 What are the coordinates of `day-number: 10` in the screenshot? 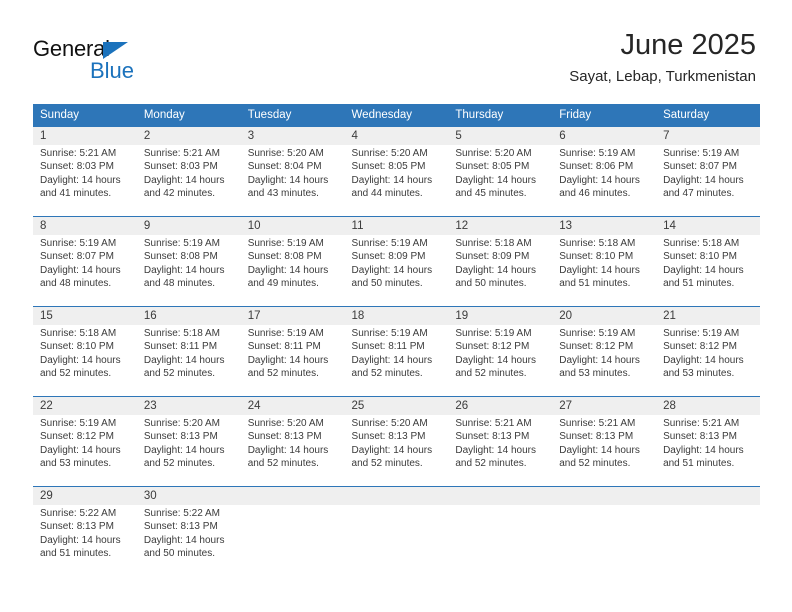 It's located at (292, 225).